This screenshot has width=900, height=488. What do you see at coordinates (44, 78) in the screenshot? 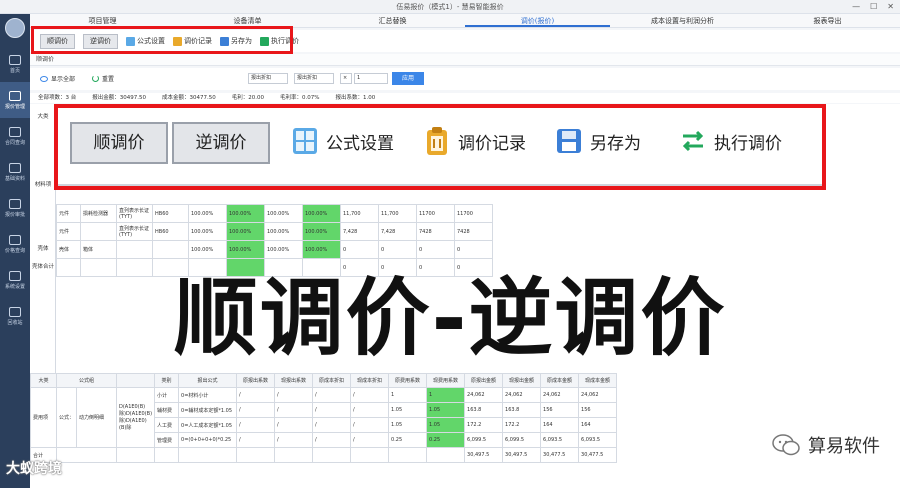
I see `eye-icon` at bounding box center [44, 78].